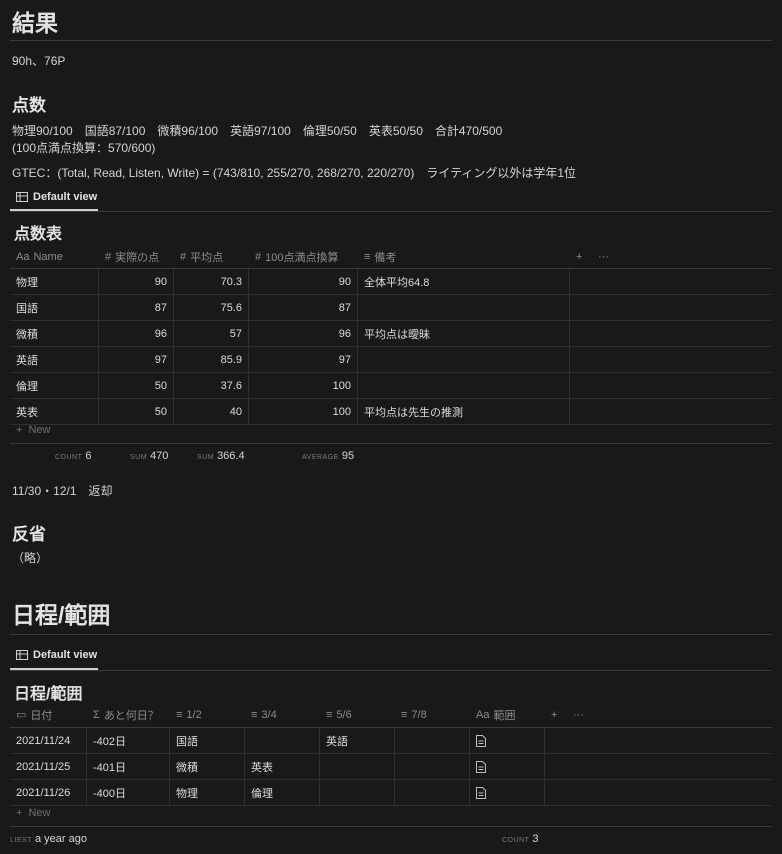  What do you see at coordinates (211, 333) in the screenshot?
I see `cell-average: 57` at bounding box center [211, 333].